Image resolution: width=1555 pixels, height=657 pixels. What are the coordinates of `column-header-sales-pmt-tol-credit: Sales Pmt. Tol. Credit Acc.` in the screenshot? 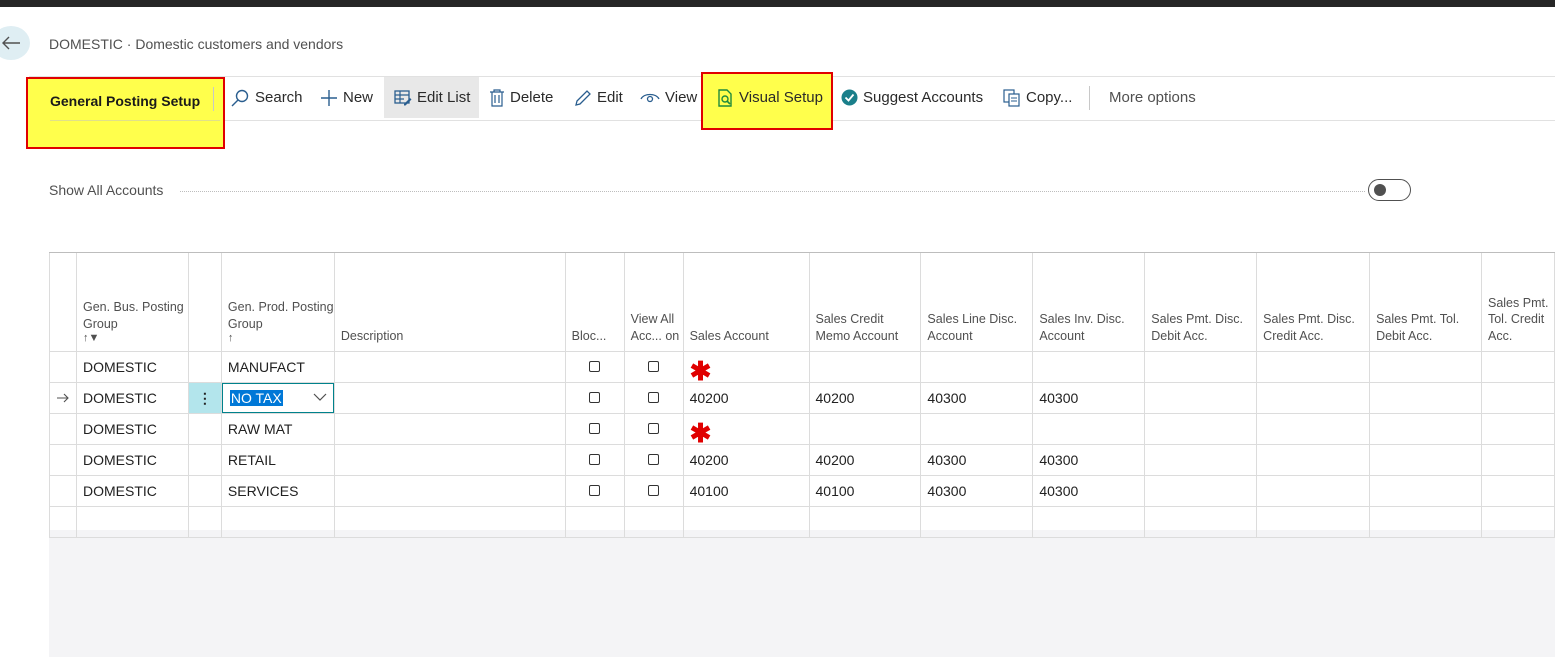 It's located at (1517, 302).